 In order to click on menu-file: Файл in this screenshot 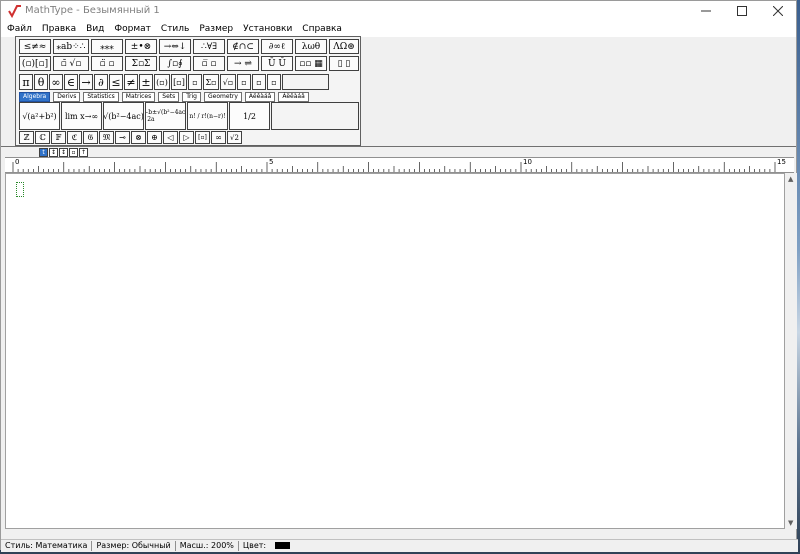, I will do `click(19, 29)`.